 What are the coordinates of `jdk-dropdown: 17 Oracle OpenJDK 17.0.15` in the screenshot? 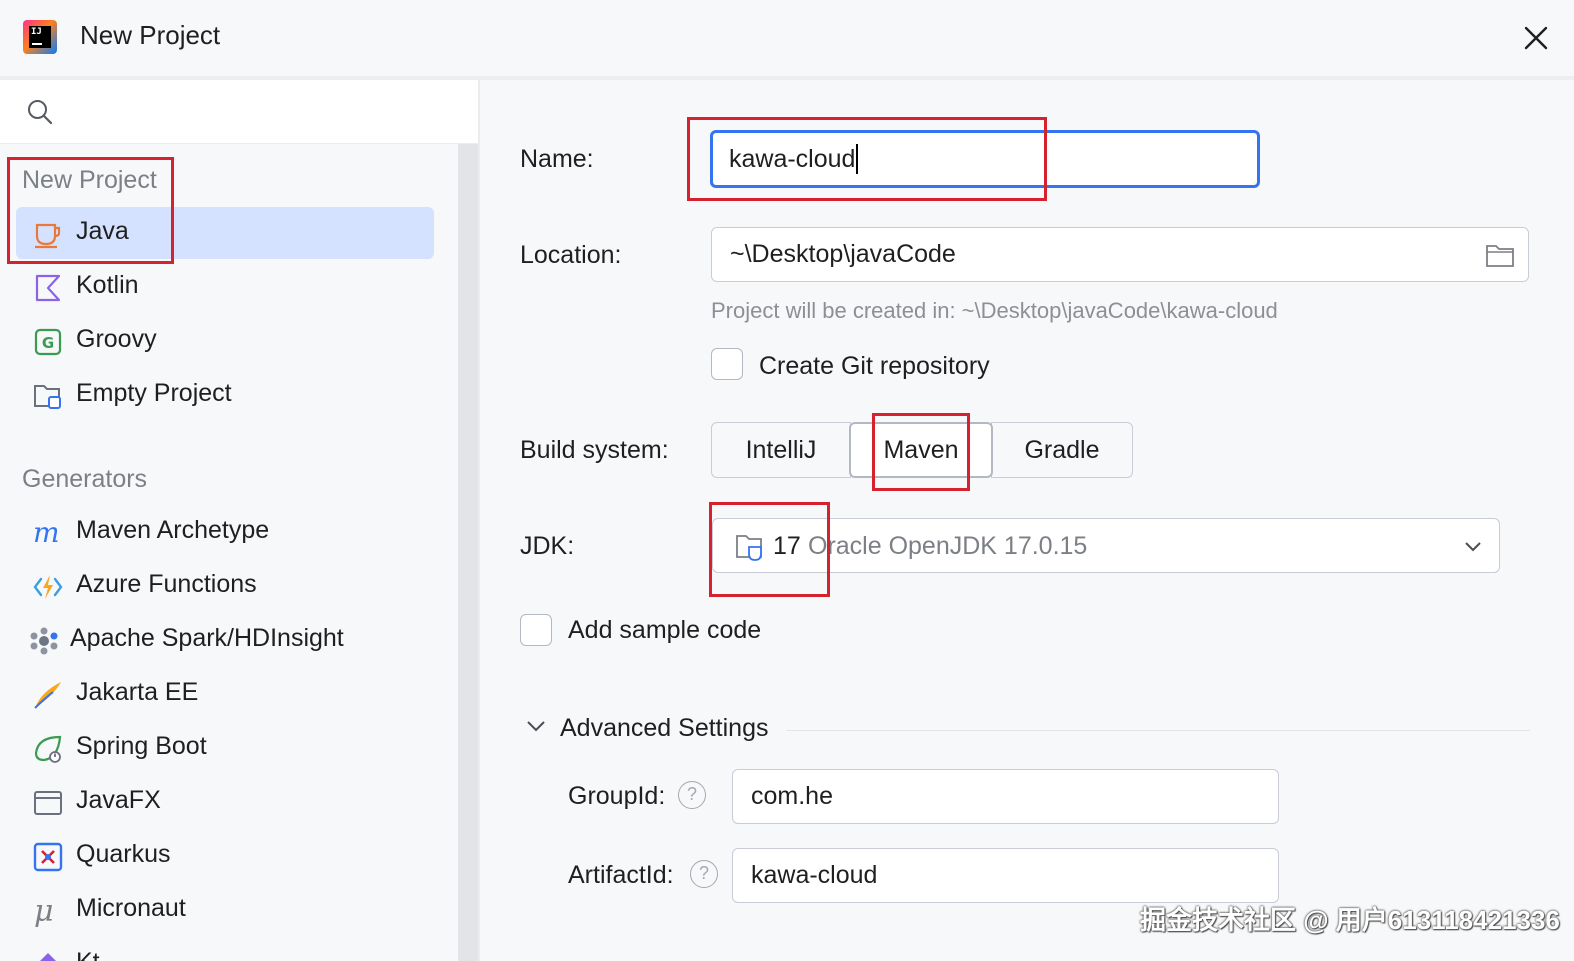 It's located at (1106, 545).